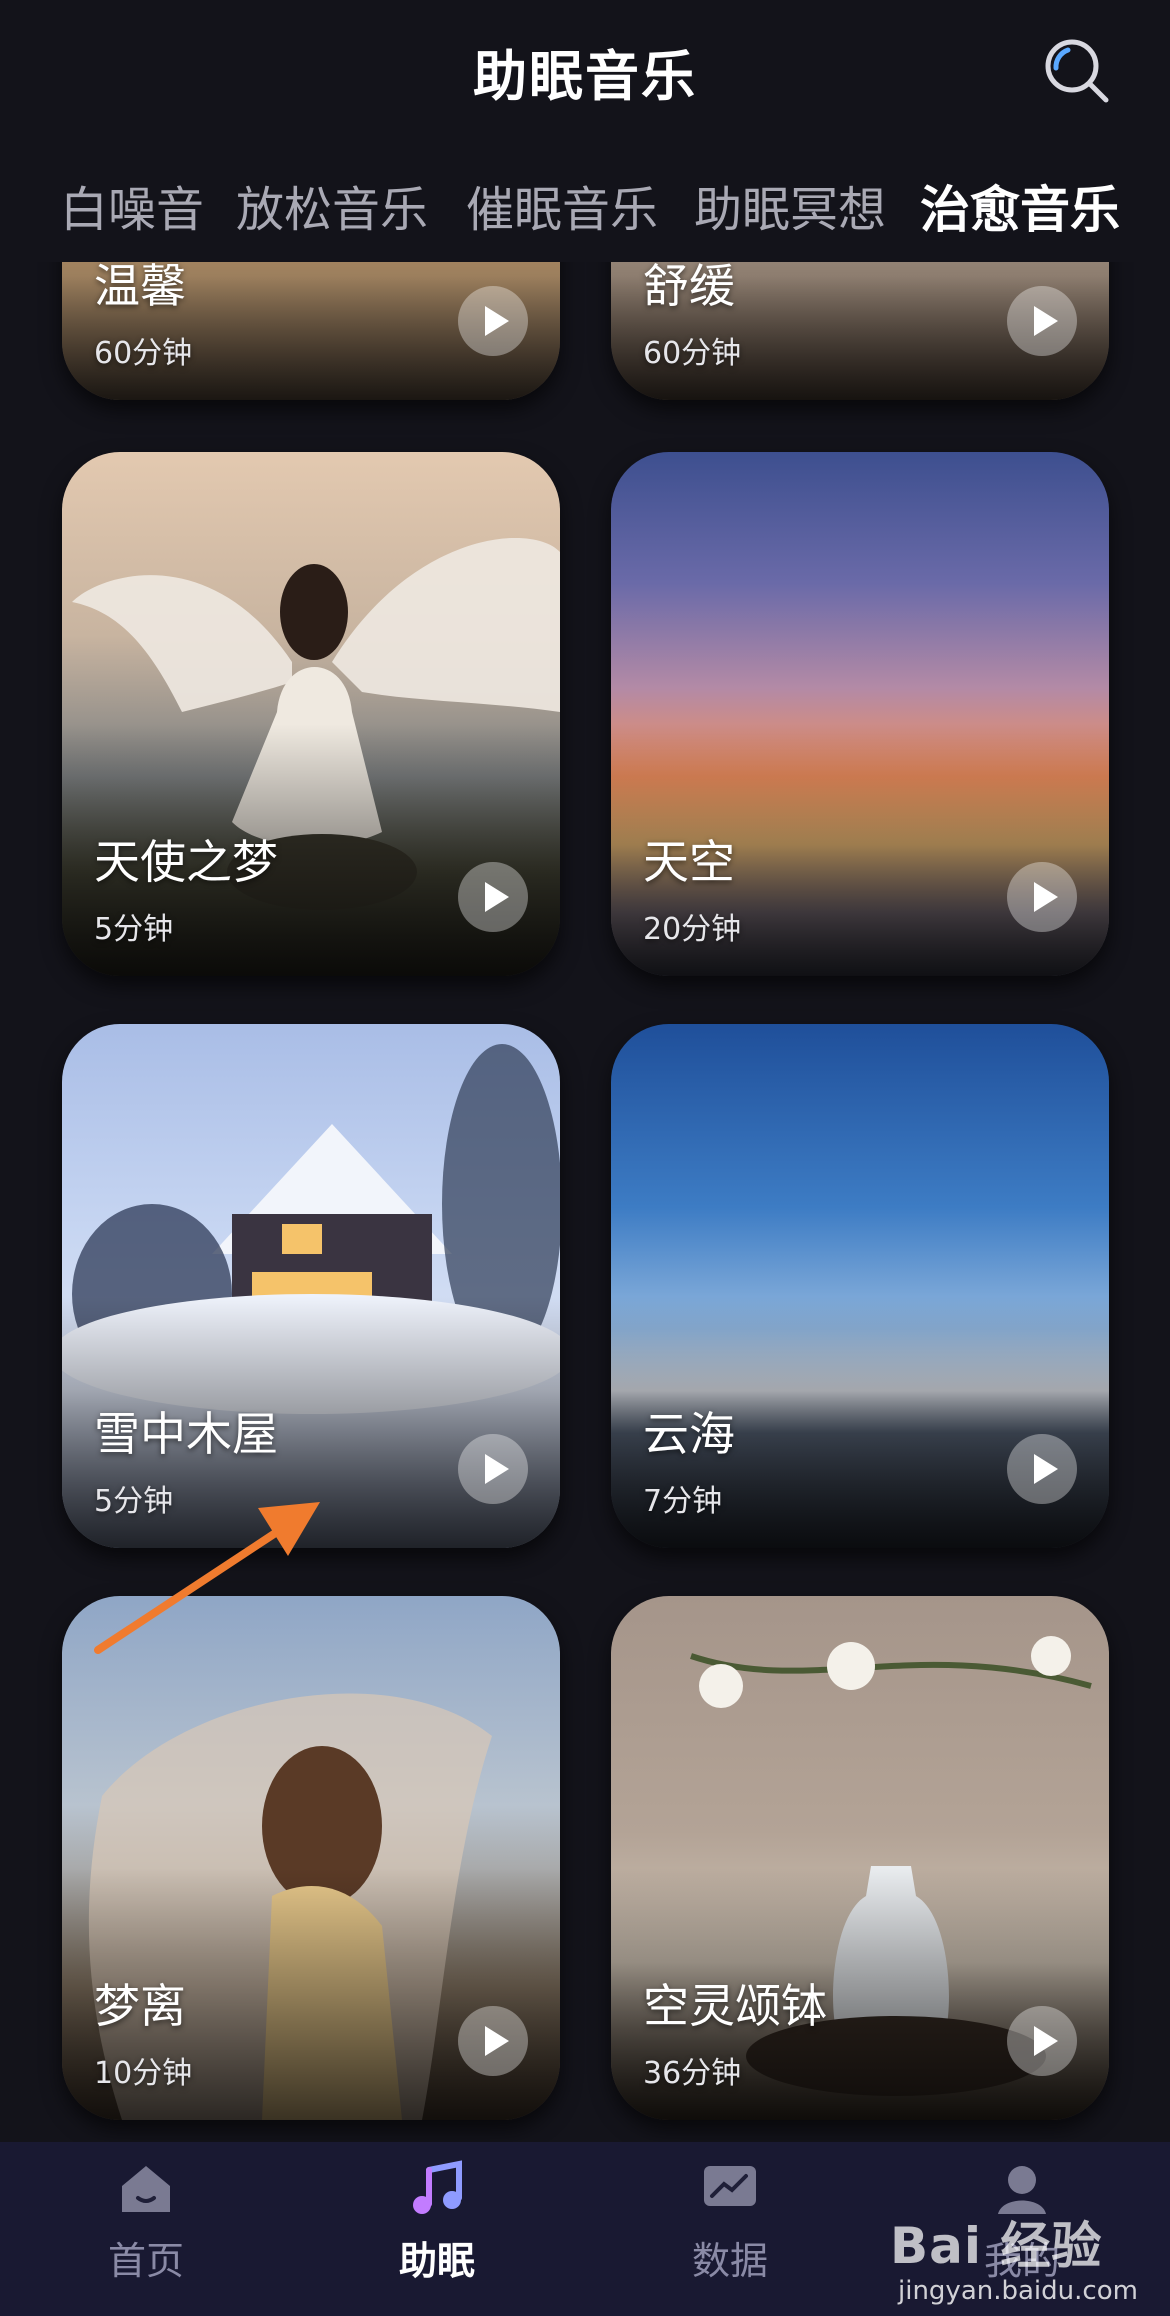  I want to click on nav-label: 助眠, so click(436, 2261).